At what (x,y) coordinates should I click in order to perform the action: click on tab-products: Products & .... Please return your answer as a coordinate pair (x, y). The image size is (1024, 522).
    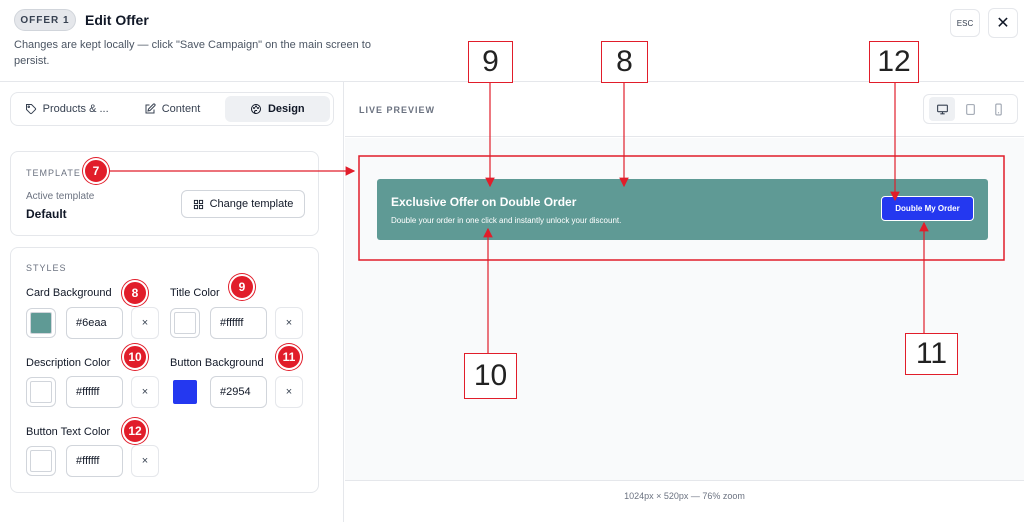
    Looking at the image, I should click on (66, 109).